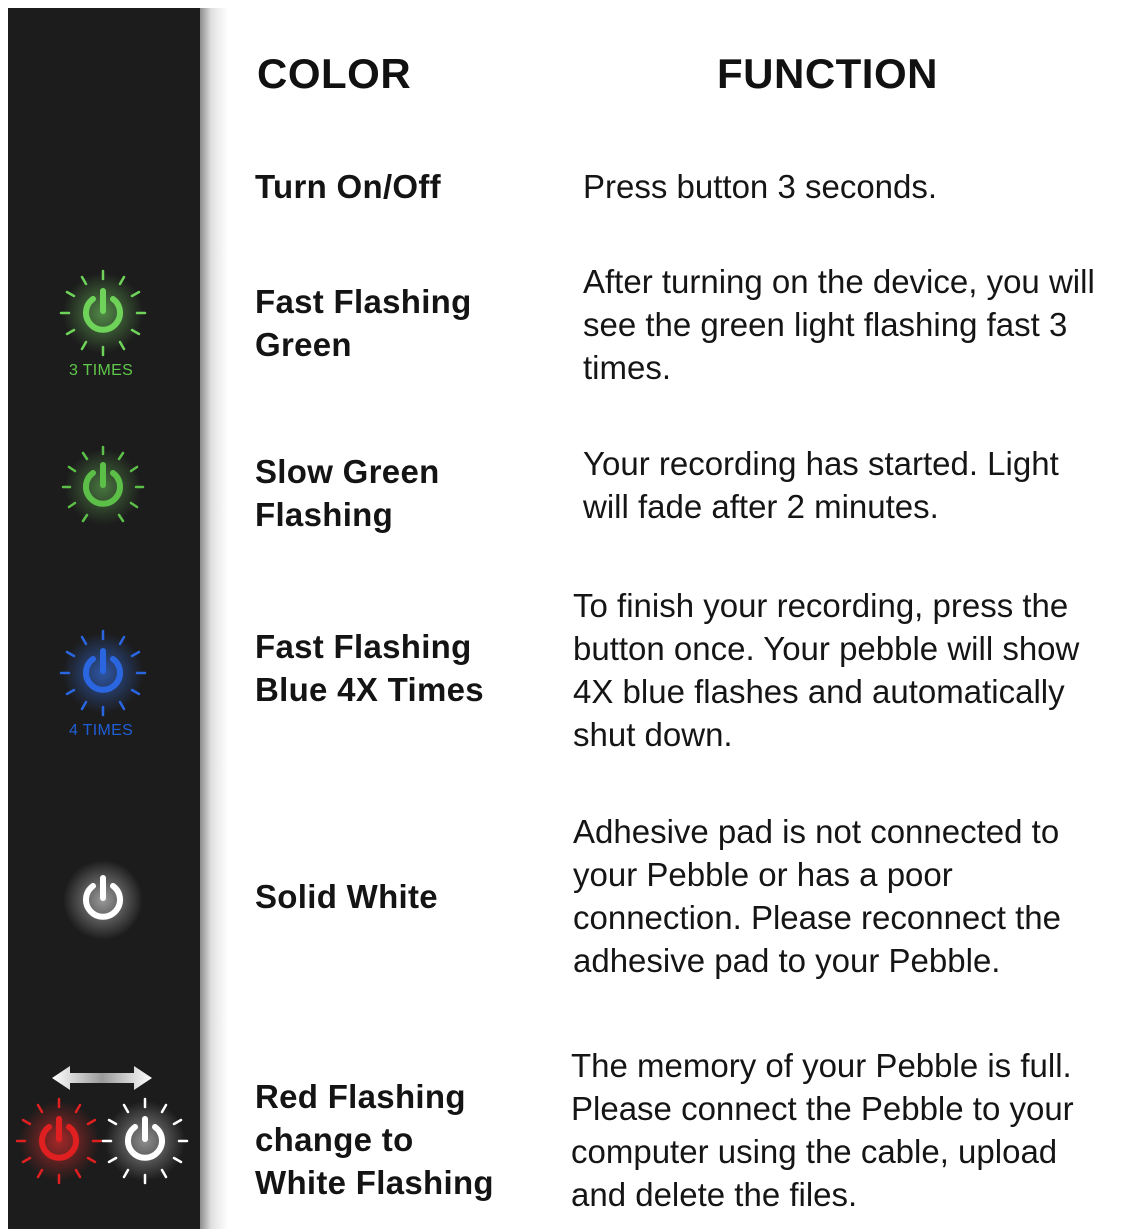 This screenshot has width=1138, height=1229. What do you see at coordinates (346, 896) in the screenshot?
I see `row-label-solid-white: Solid White` at bounding box center [346, 896].